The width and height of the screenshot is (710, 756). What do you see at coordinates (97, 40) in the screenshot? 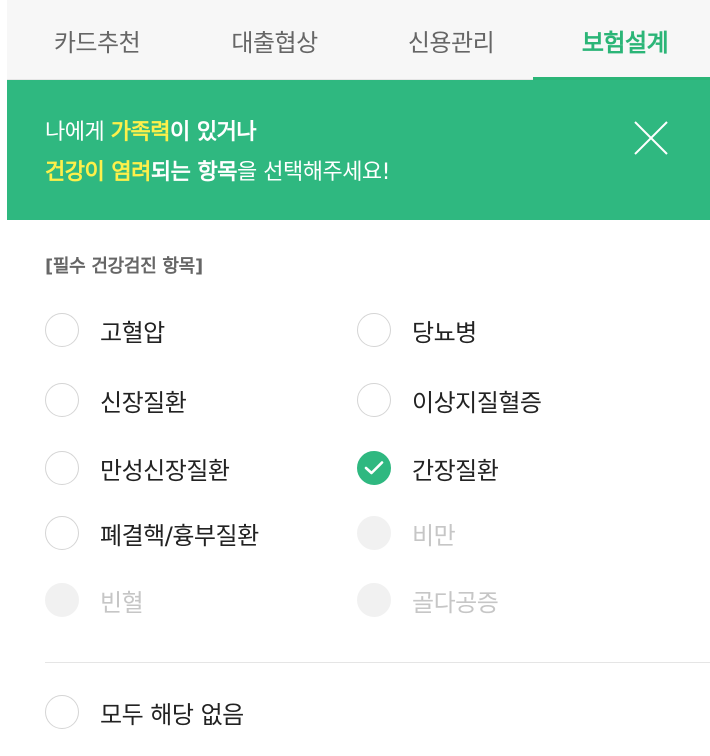
I see `tab-card-recommend: 카드추천` at bounding box center [97, 40].